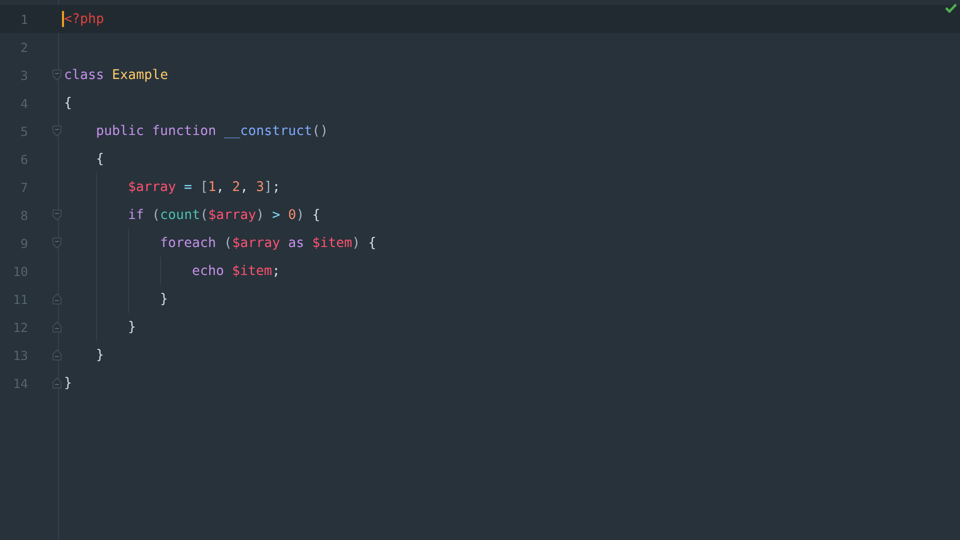 Image resolution: width=960 pixels, height=540 pixels. What do you see at coordinates (63, 19) in the screenshot?
I see `text-cursor` at bounding box center [63, 19].